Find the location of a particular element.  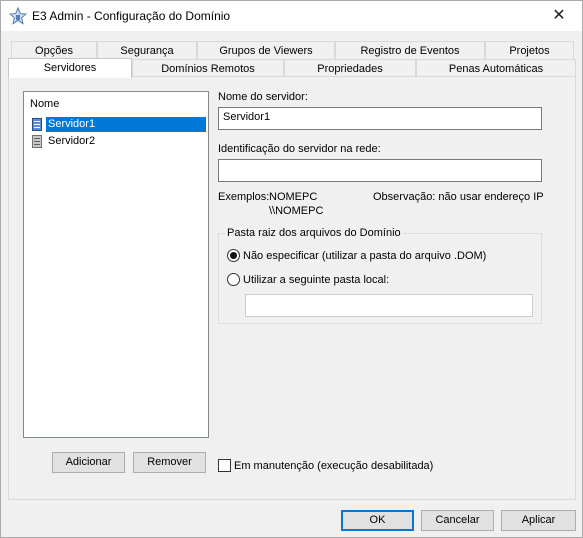

tab-label: Servidores is located at coordinates (70, 68).